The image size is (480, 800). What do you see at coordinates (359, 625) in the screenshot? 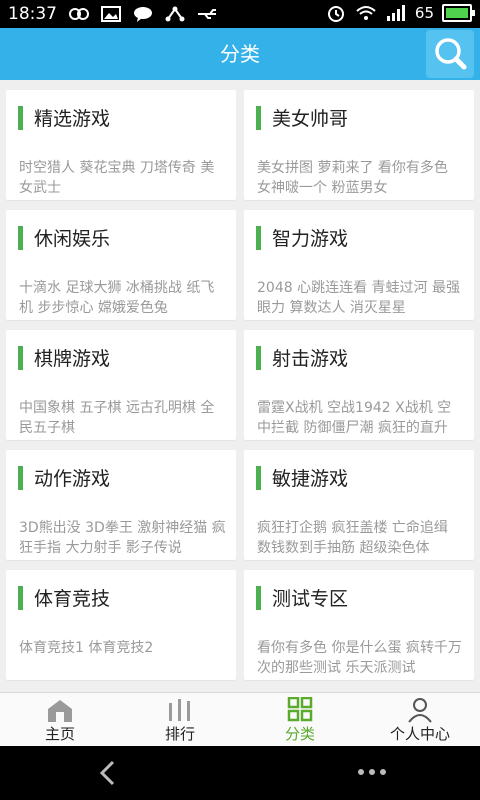
I see `category-card: 测试专区 看你有多色 你是什么蛋 疯转千万次的那些测试 乐天派测试` at bounding box center [359, 625].